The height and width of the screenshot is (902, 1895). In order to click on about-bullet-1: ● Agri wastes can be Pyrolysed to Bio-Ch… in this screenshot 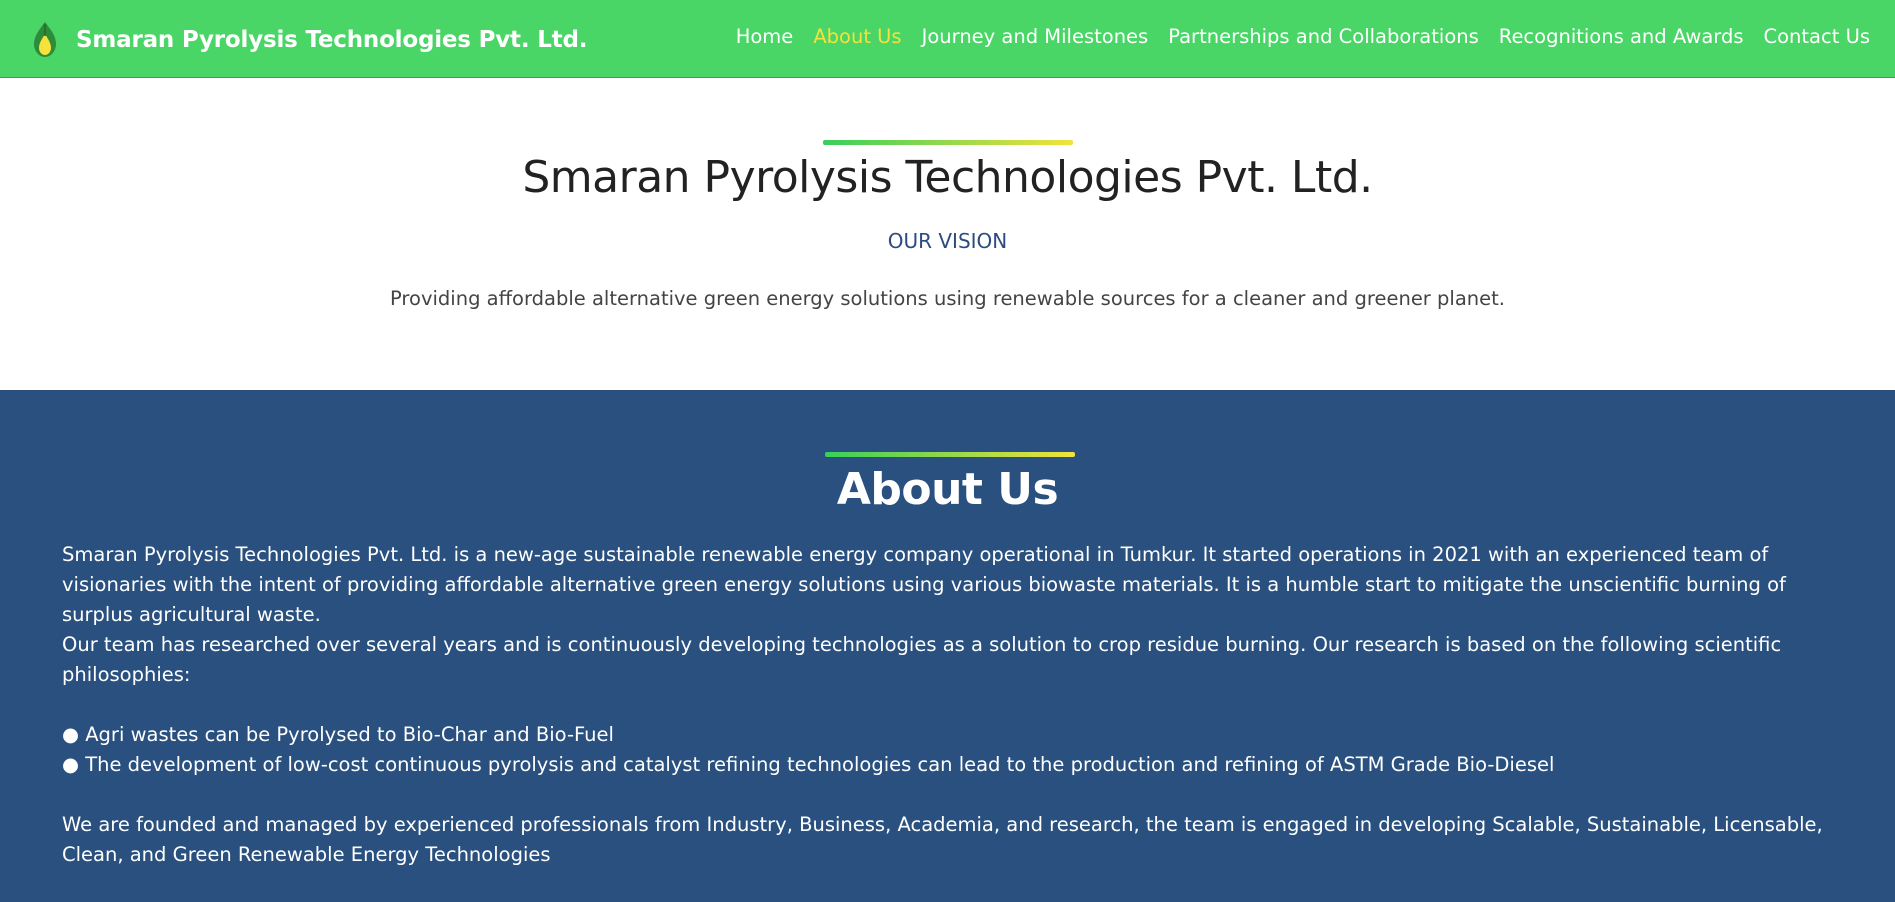, I will do `click(338, 734)`.